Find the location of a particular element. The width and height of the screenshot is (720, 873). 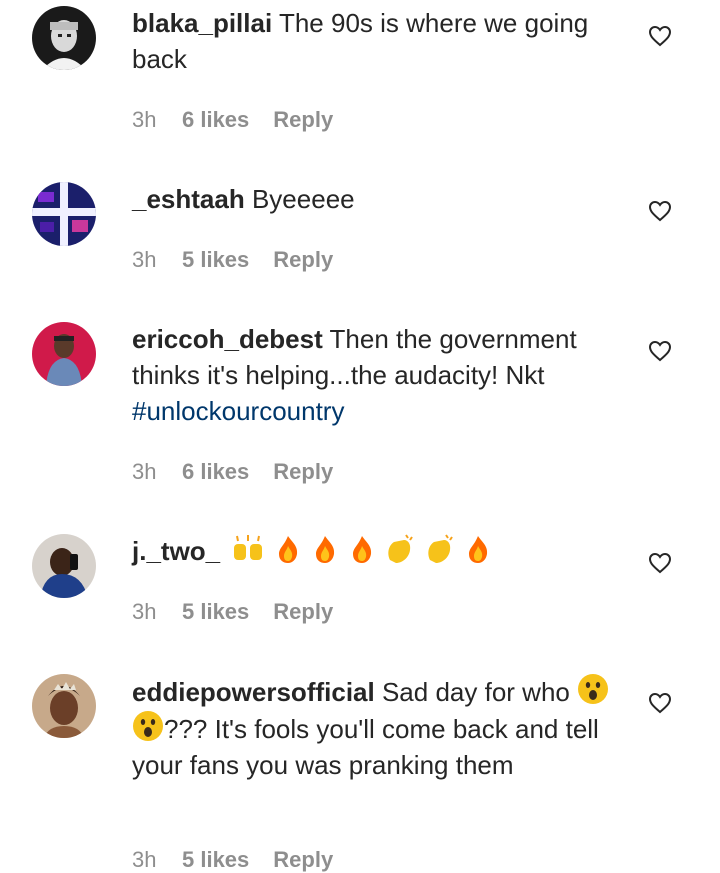

avatar-neon-cross is located at coordinates (64, 214).